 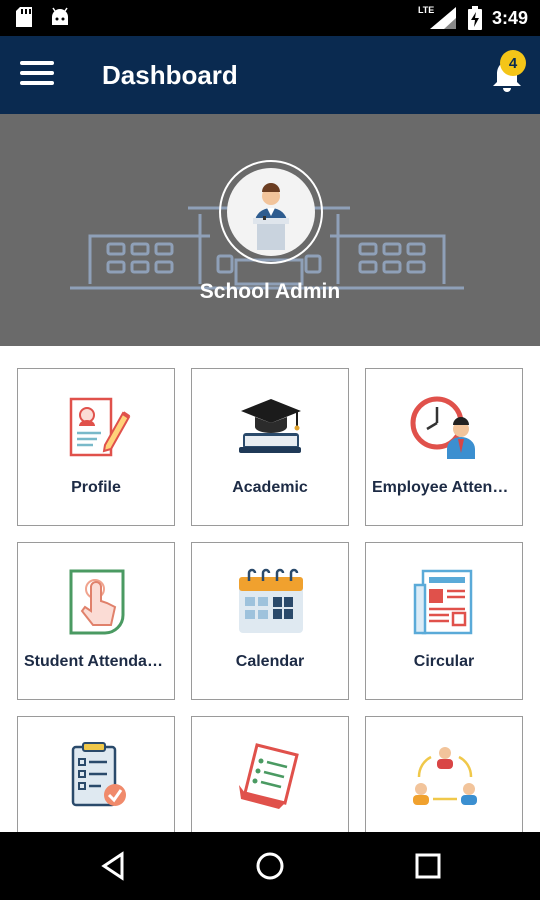 I want to click on tile-team, so click(x=444, y=774).